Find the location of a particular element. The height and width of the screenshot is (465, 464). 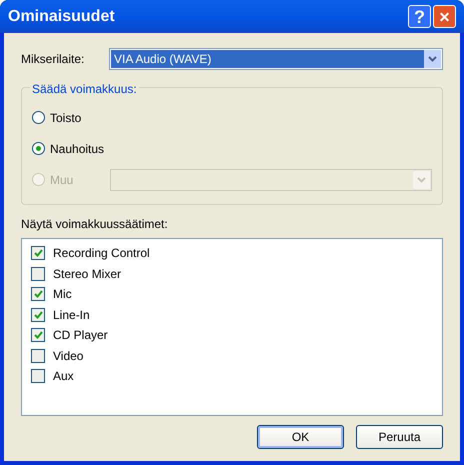

checkbox-label: Recording Control is located at coordinates (101, 253).